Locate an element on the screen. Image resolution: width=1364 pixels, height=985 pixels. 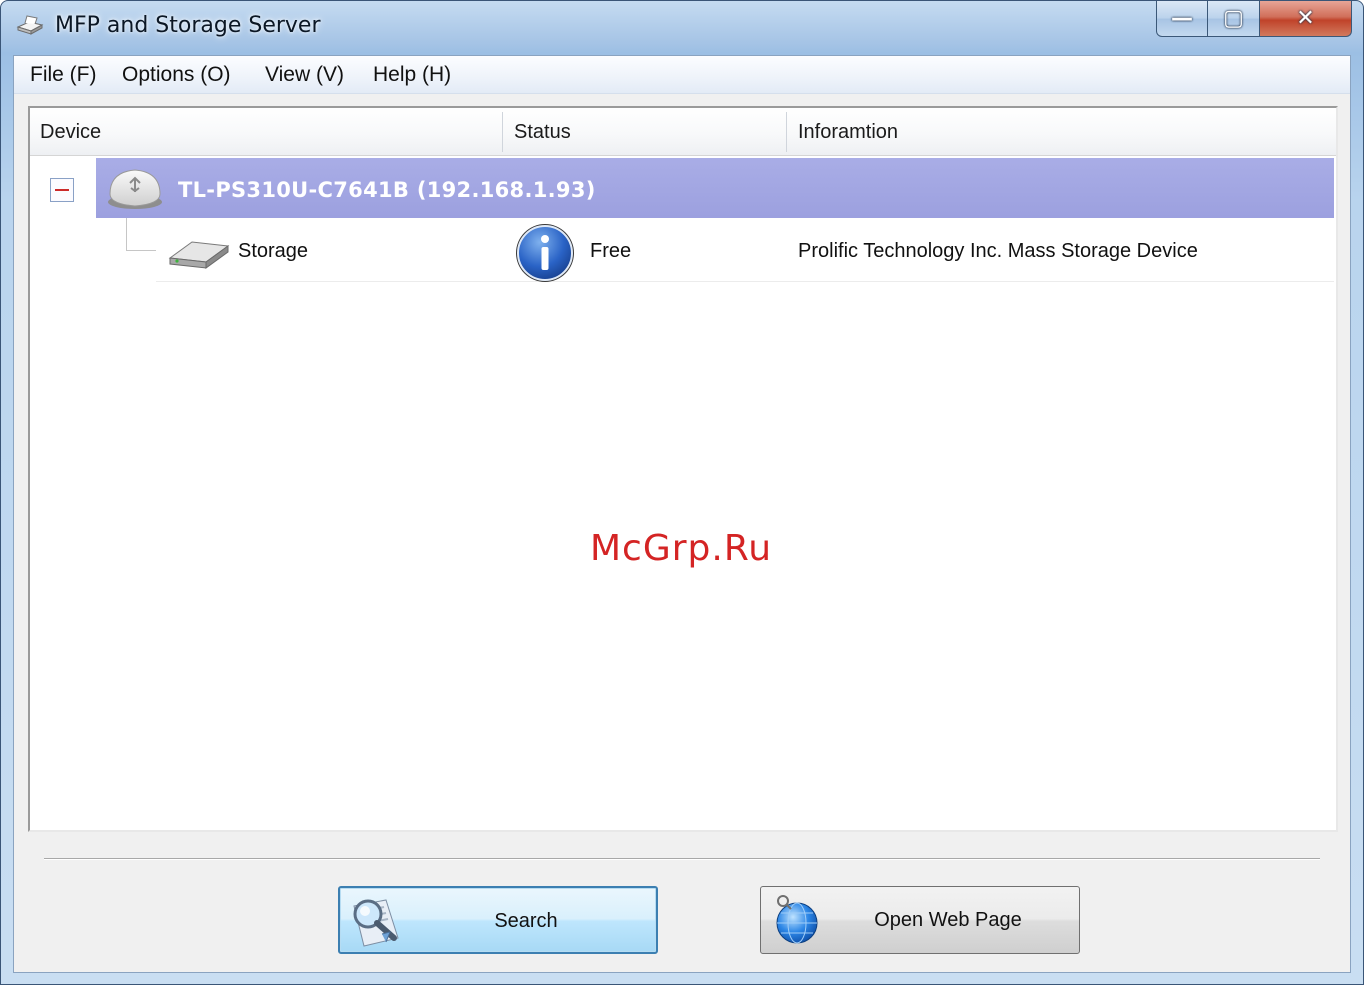
collapse-toggle is located at coordinates (62, 190).